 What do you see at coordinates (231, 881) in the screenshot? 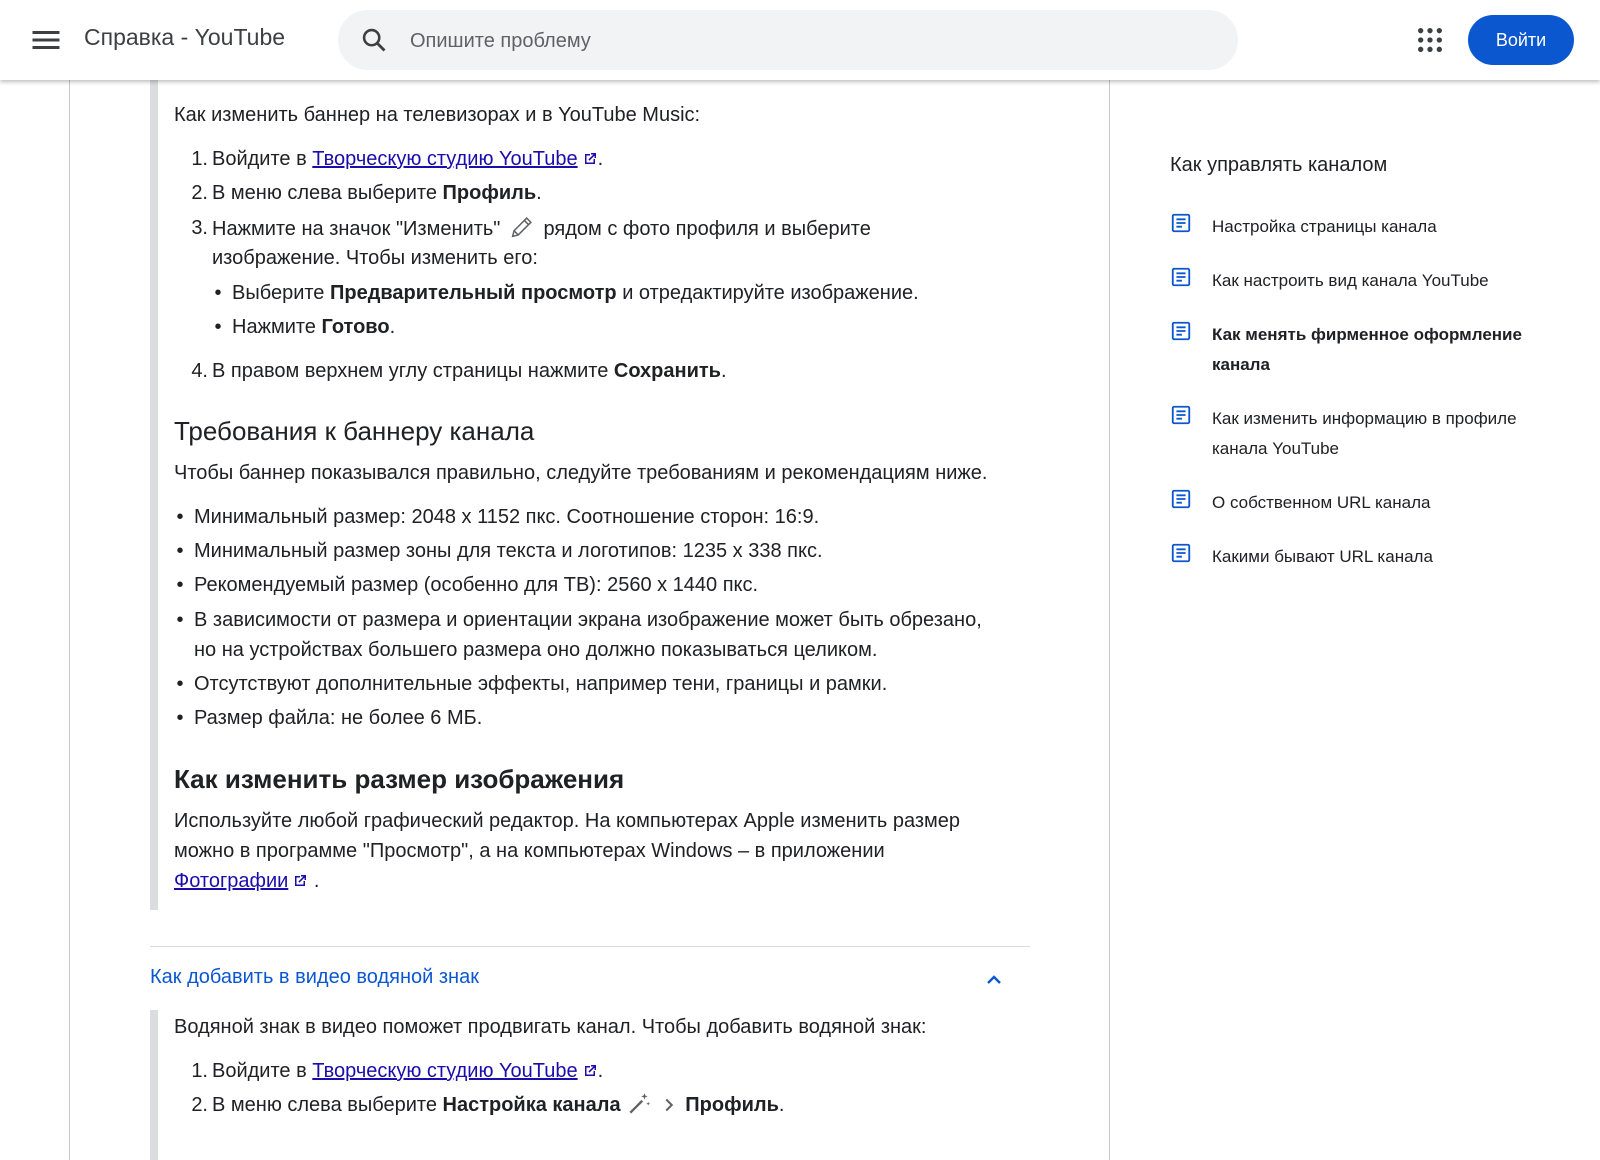
I see `photos-app-link: Фотографии` at bounding box center [231, 881].